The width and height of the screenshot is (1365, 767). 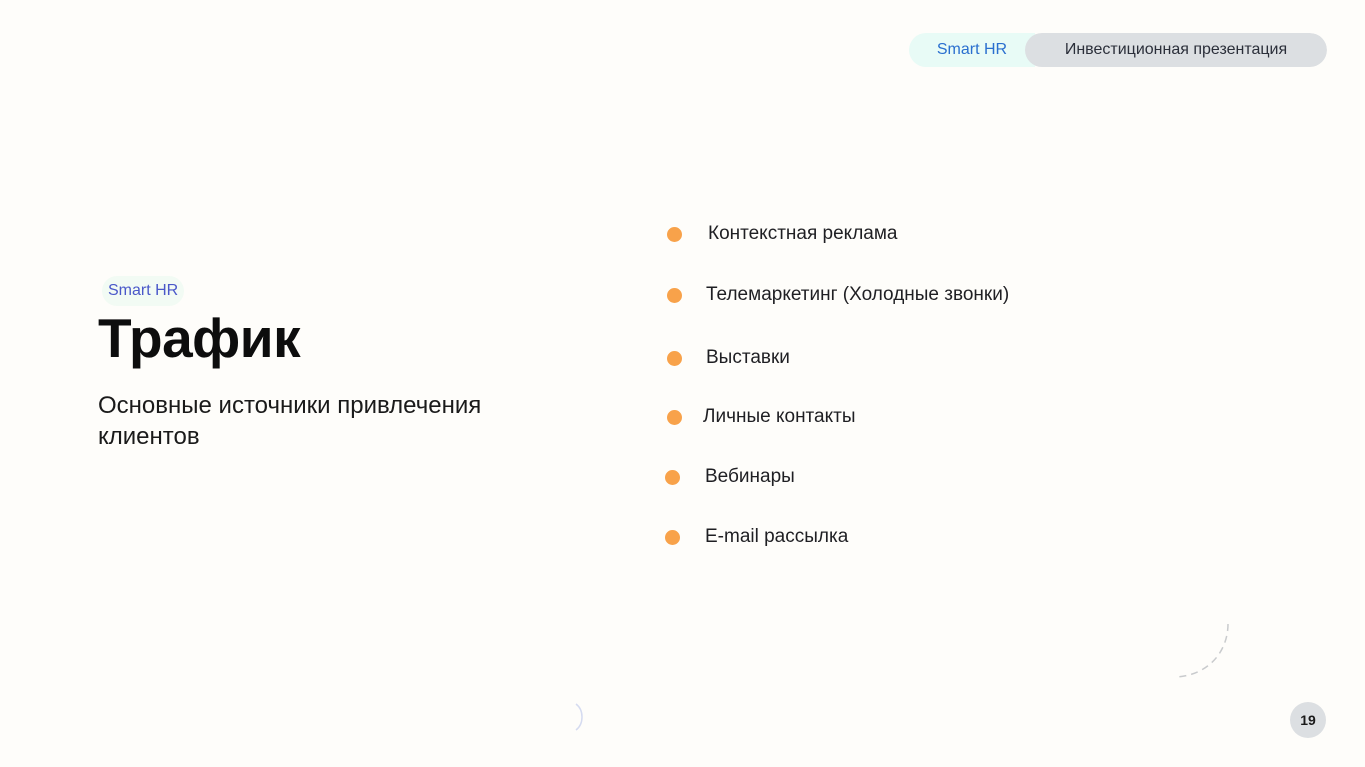 I want to click on header-pill: Smart HR Инвестиционная презентация, so click(x=1118, y=50).